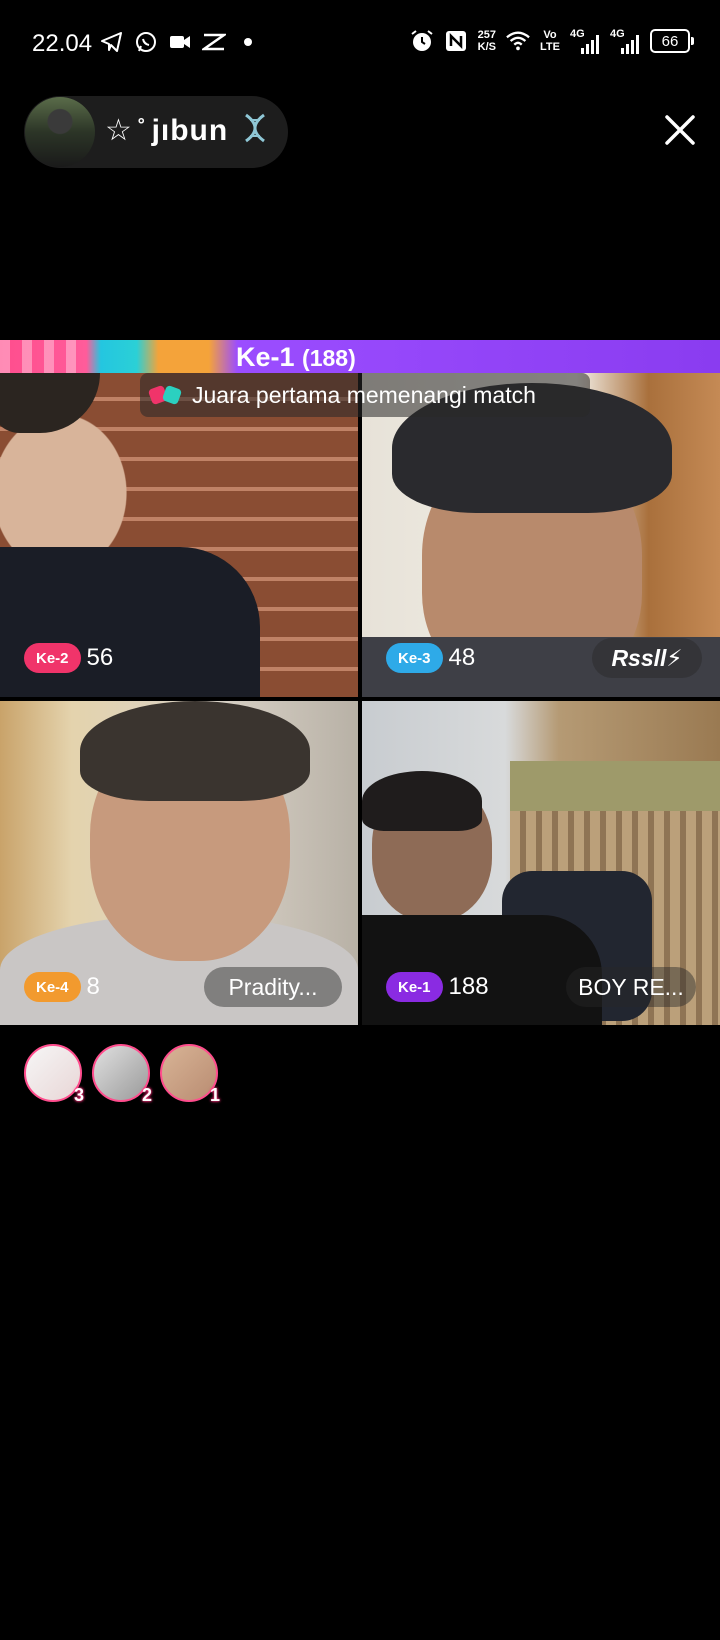 Image resolution: width=720 pixels, height=1640 pixels. What do you see at coordinates (146, 1095) in the screenshot?
I see `top-gifter-rank: 2` at bounding box center [146, 1095].